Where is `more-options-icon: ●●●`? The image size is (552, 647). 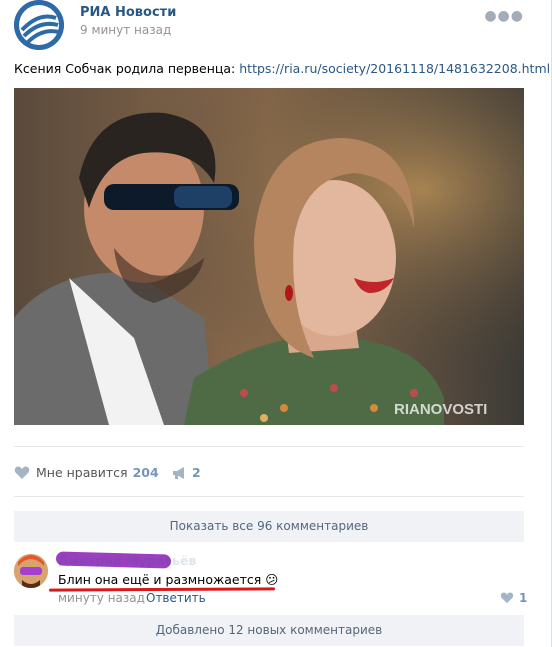 more-options-icon: ●●● is located at coordinates (504, 16).